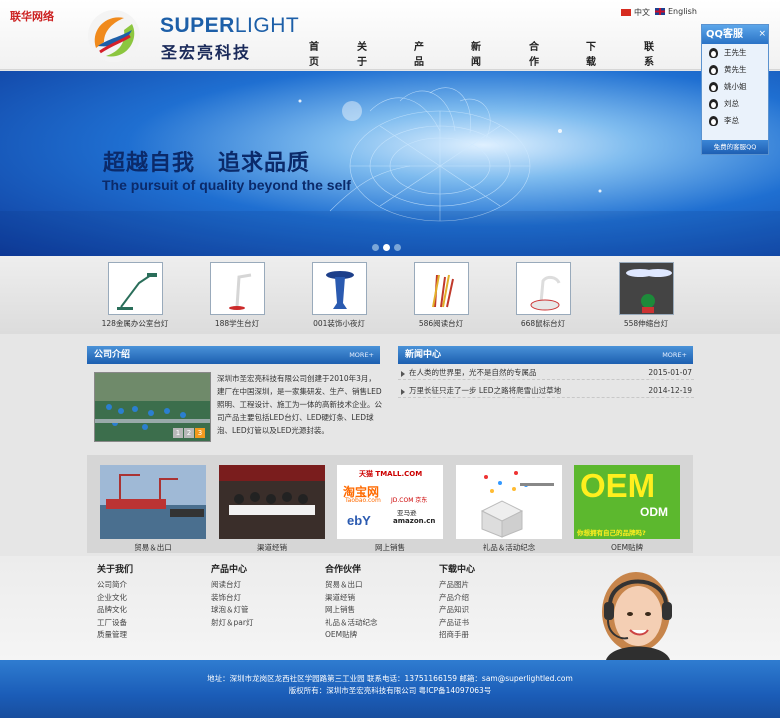 This screenshot has height=718, width=780. Describe the element at coordinates (423, 355) in the screenshot. I see `news-title: 新闻中心` at that location.